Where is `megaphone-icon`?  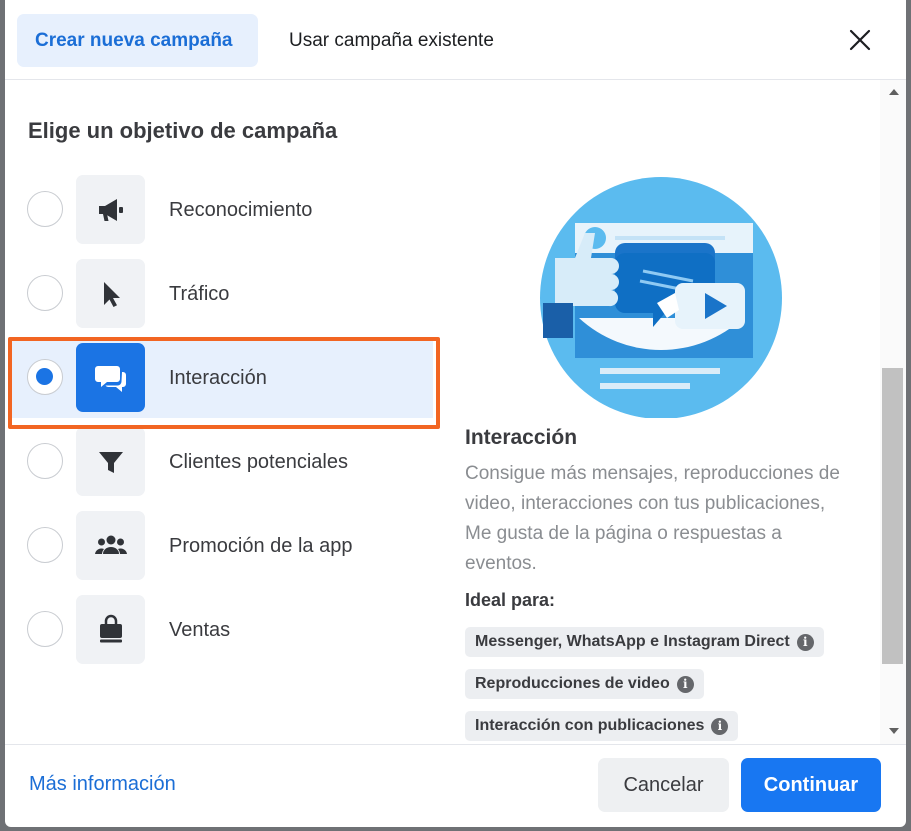 megaphone-icon is located at coordinates (110, 209).